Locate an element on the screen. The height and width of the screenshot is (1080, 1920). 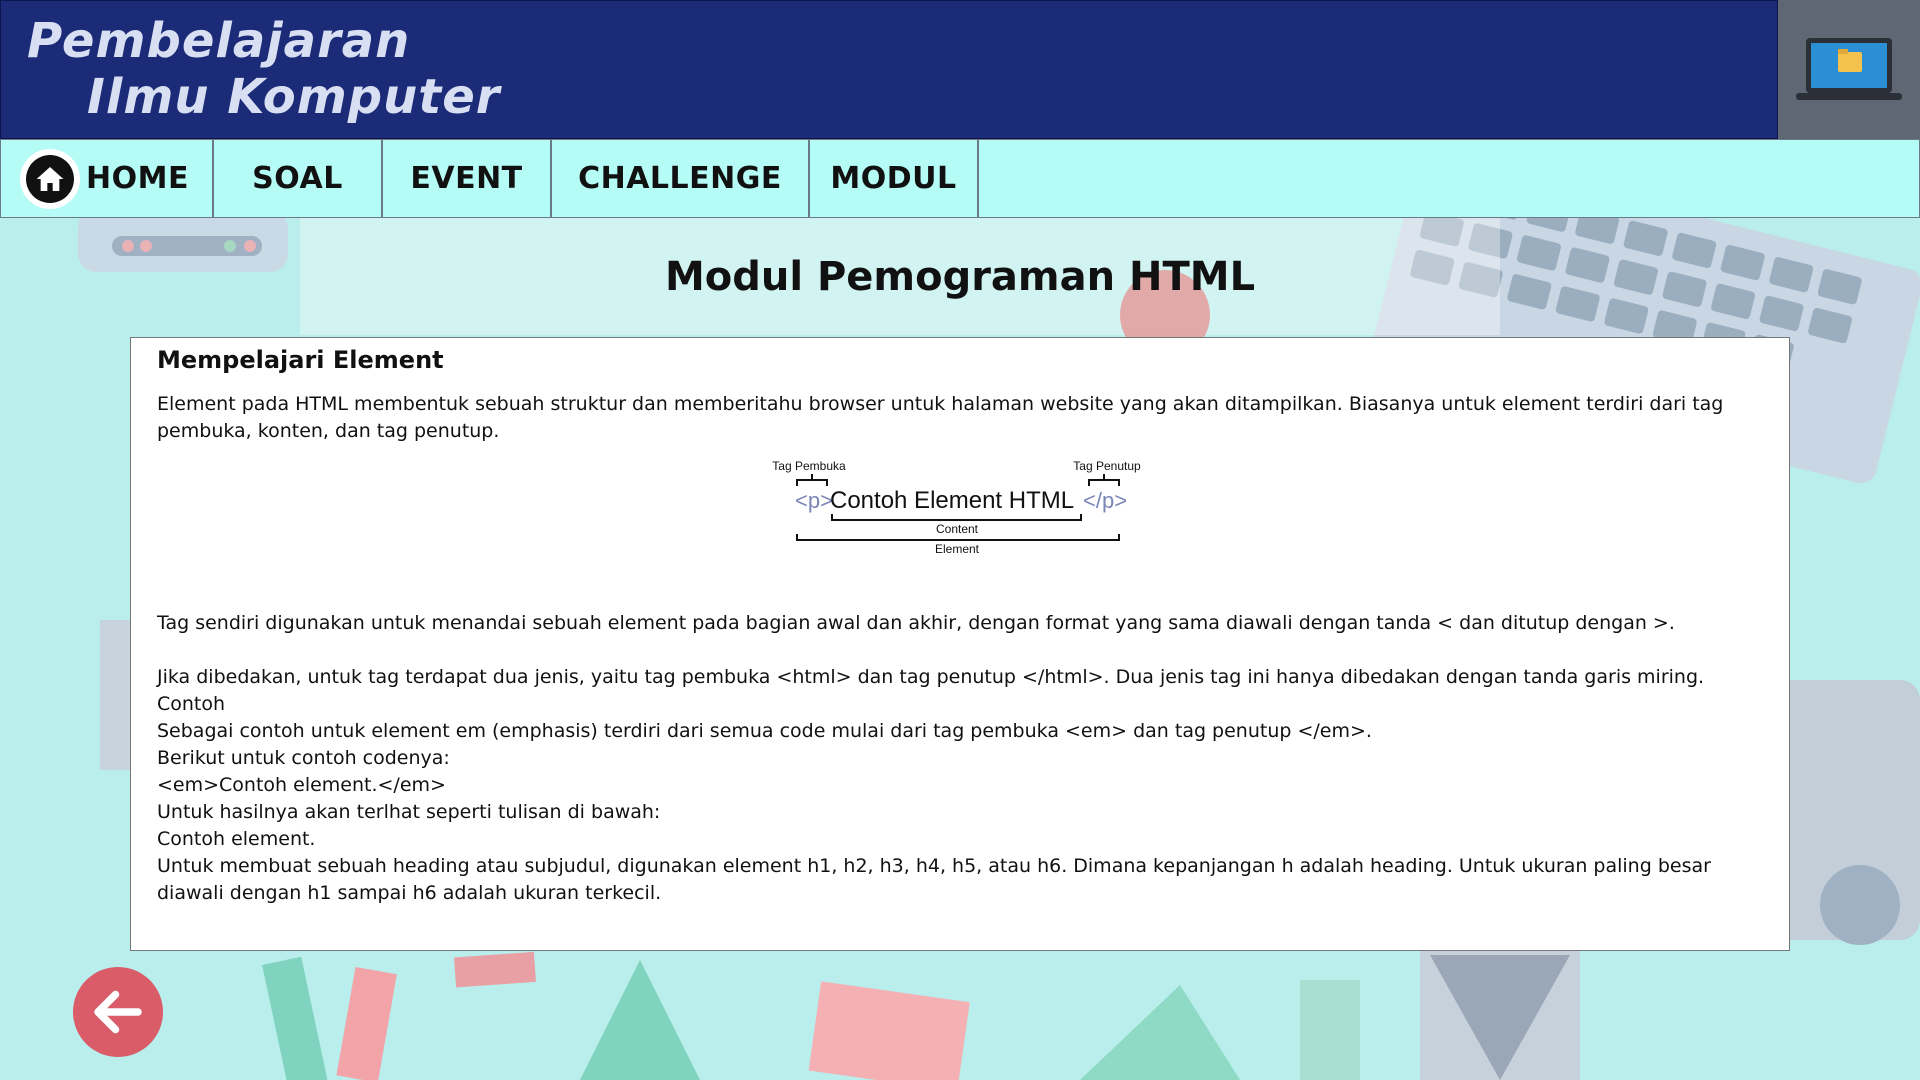
laptop-folder-icon is located at coordinates (1849, 69).